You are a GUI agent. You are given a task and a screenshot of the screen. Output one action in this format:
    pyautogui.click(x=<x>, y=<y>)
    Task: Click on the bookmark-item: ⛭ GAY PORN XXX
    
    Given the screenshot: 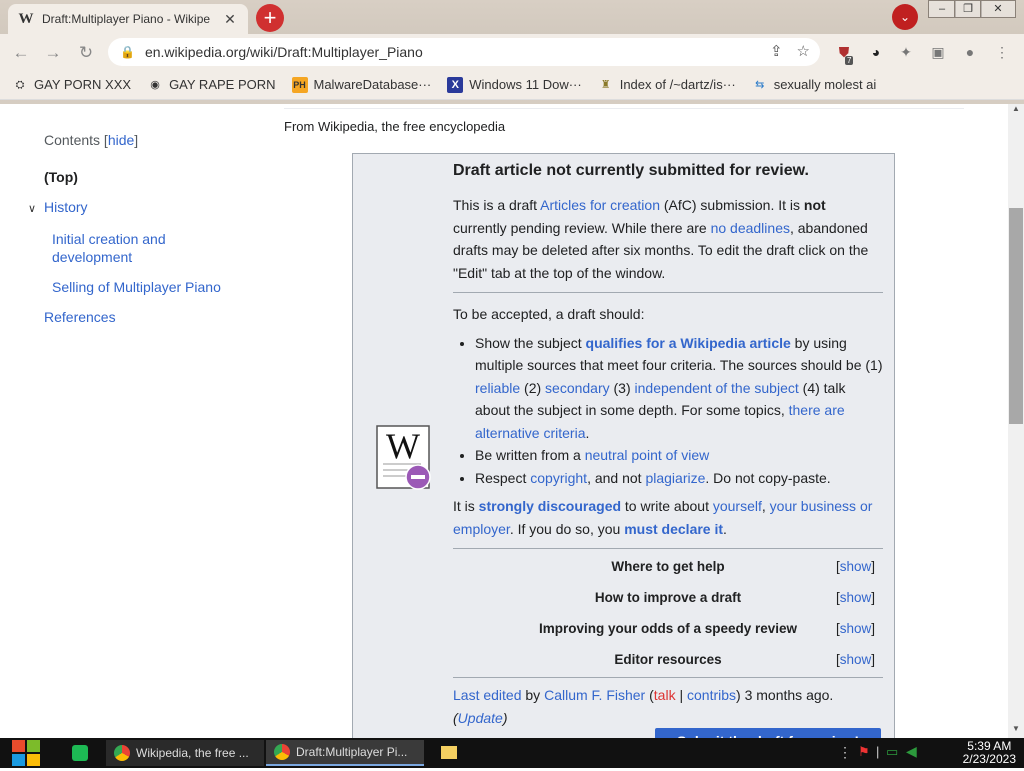 What is the action you would take?
    pyautogui.click(x=71, y=85)
    